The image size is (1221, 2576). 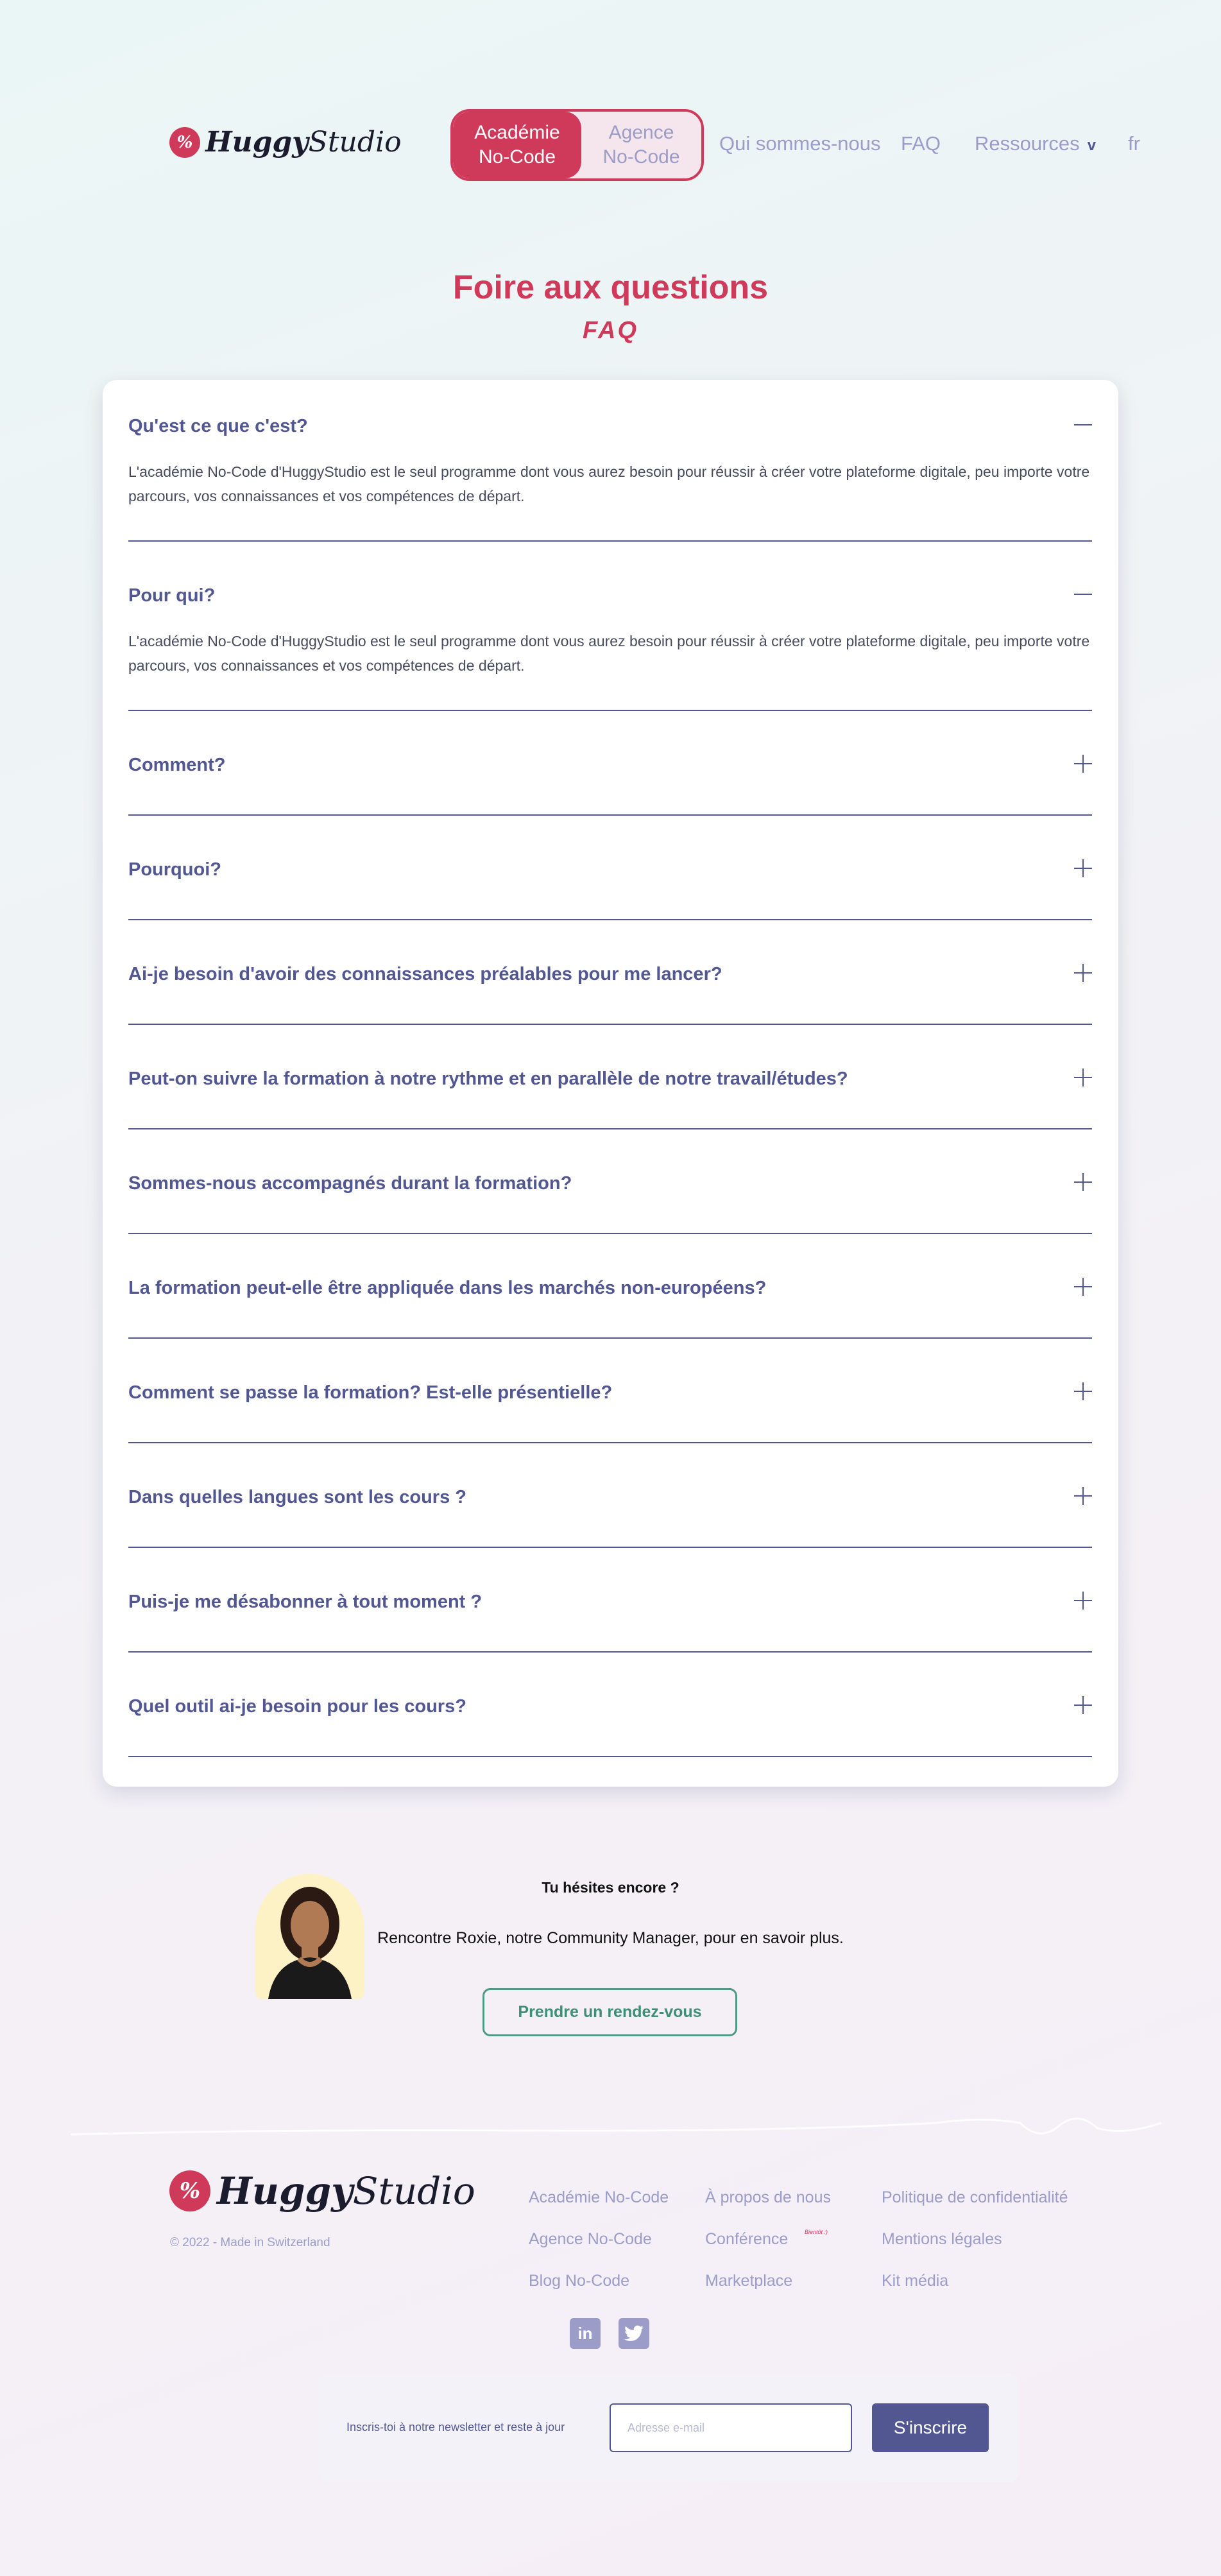 I want to click on faq-question: Qu'est ce que c'est?, so click(x=218, y=426).